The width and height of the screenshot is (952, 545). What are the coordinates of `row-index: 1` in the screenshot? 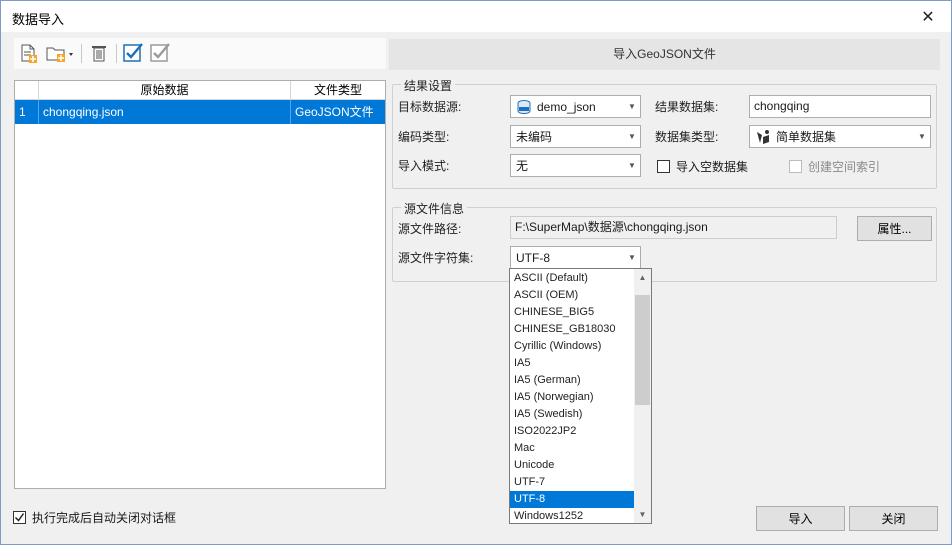 It's located at (27, 112).